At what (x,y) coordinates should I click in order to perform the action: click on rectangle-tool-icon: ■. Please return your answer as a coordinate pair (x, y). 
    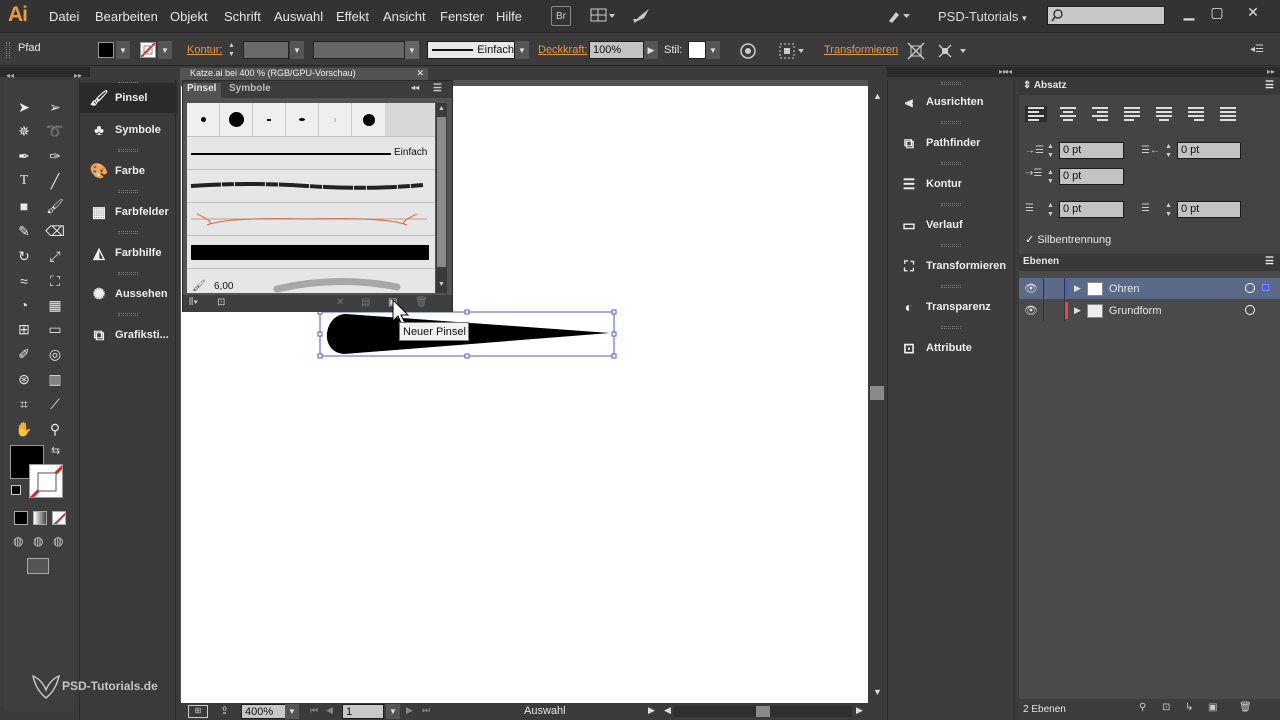
    Looking at the image, I should click on (24, 206).